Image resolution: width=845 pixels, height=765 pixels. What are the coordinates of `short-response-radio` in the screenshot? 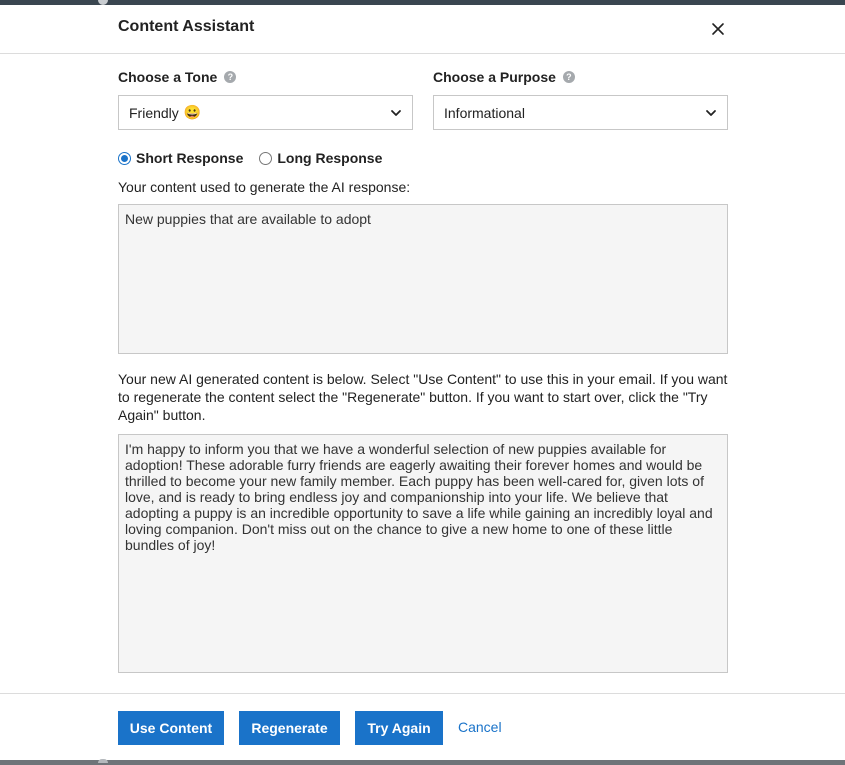 It's located at (124, 158).